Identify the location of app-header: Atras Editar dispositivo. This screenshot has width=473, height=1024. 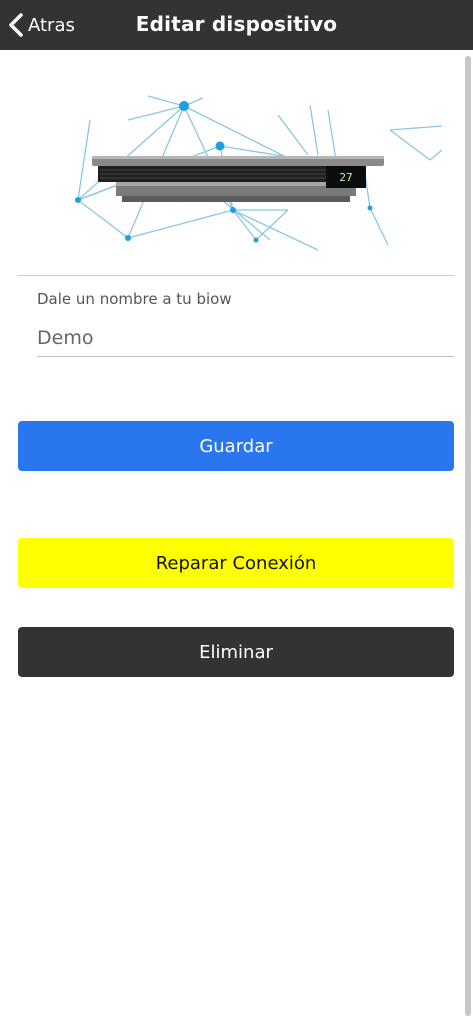
(236, 25).